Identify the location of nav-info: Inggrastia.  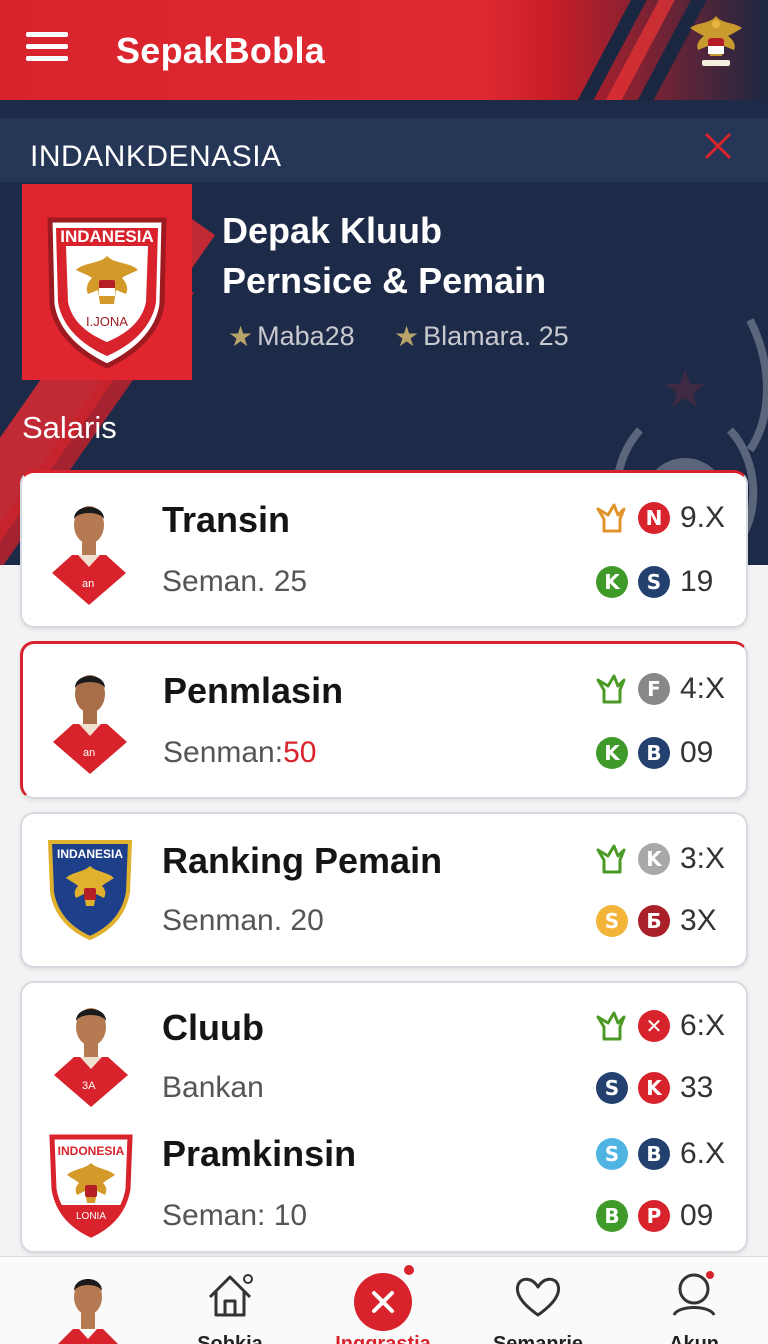
(383, 1300).